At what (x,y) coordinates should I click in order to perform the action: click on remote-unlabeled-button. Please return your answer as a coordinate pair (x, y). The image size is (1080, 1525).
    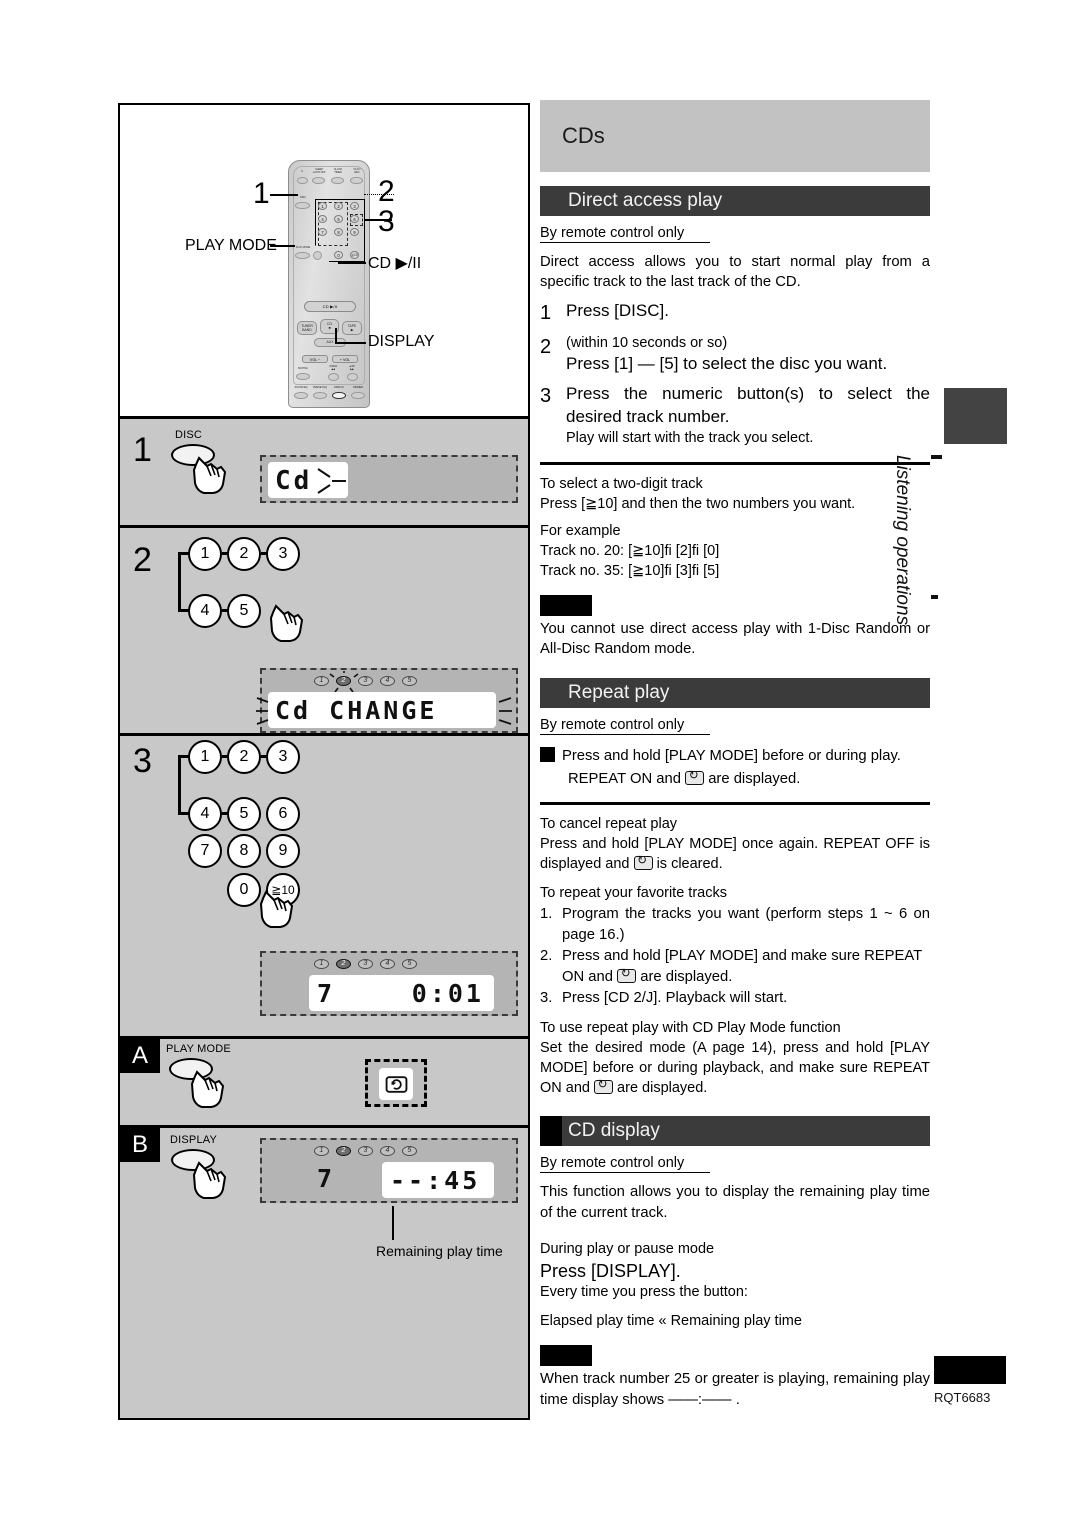
    Looking at the image, I should click on (317, 255).